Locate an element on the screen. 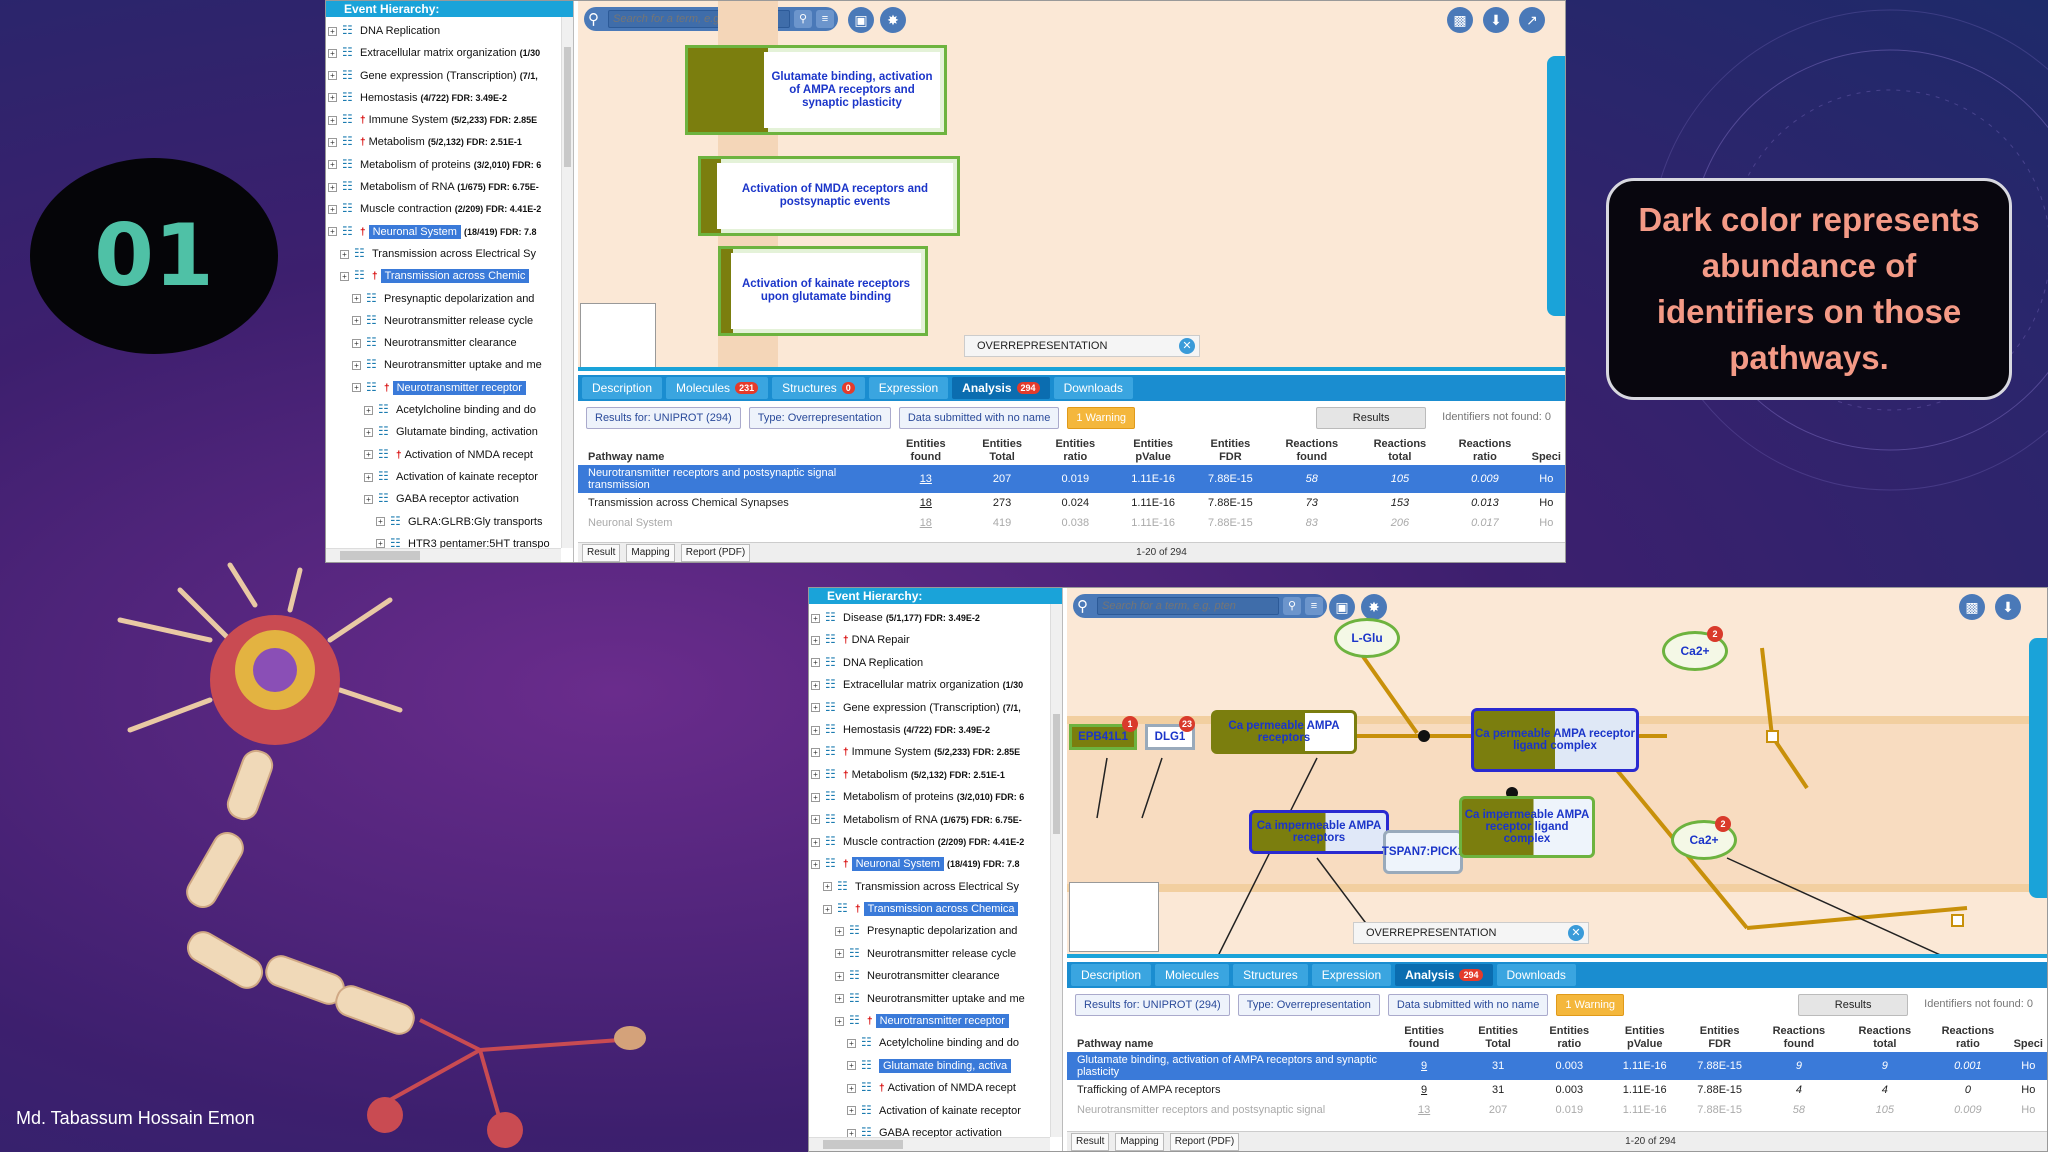 Image resolution: width=2048 pixels, height=1152 pixels. tree-item: + ☷ Glutamate binding, activation is located at coordinates (449, 431).